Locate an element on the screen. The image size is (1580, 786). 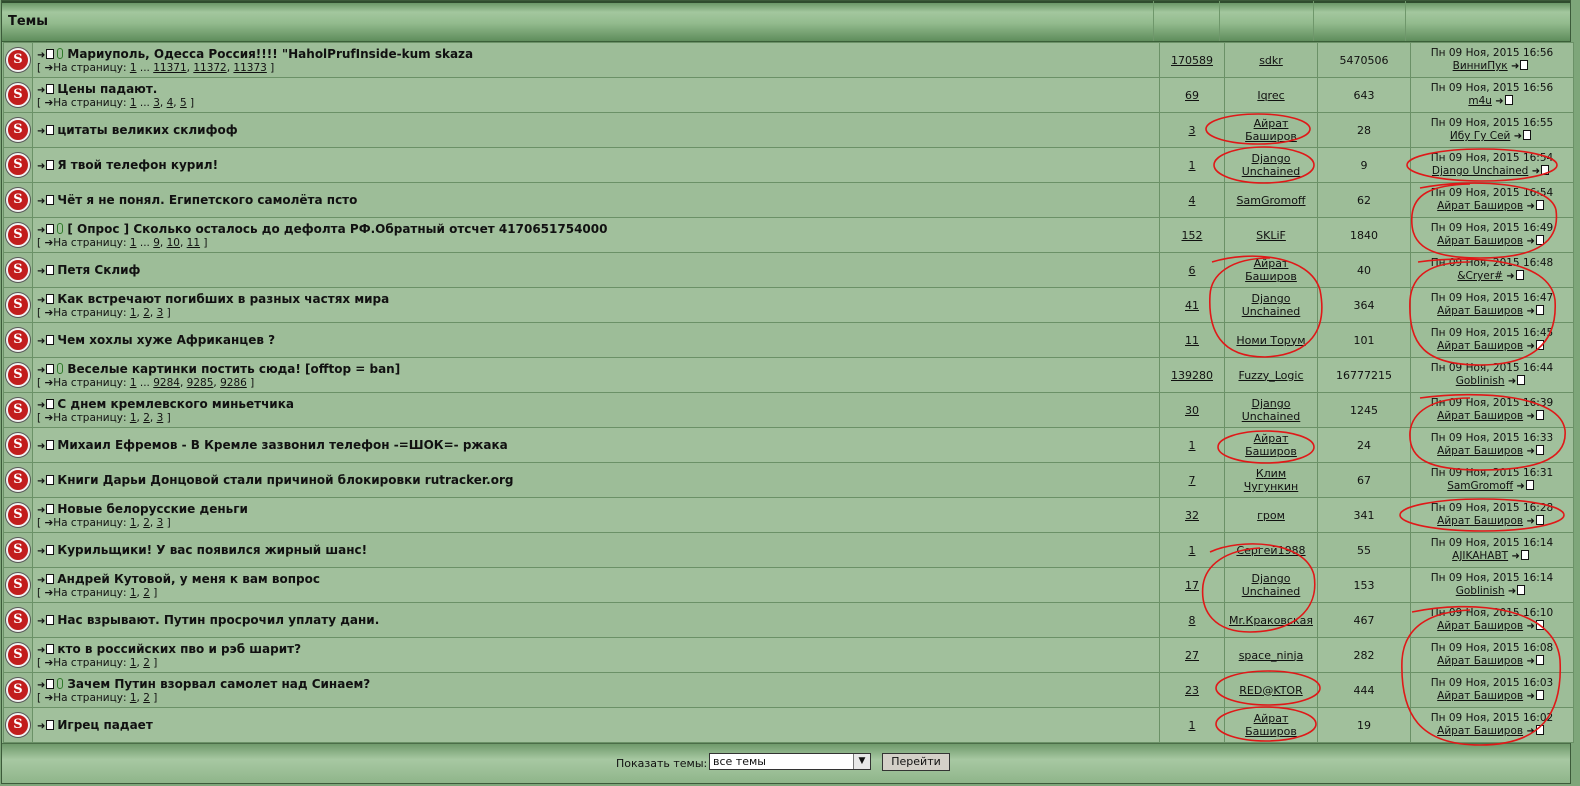
last-post-user-link: Ибу Гу Сей is located at coordinates (1480, 136).